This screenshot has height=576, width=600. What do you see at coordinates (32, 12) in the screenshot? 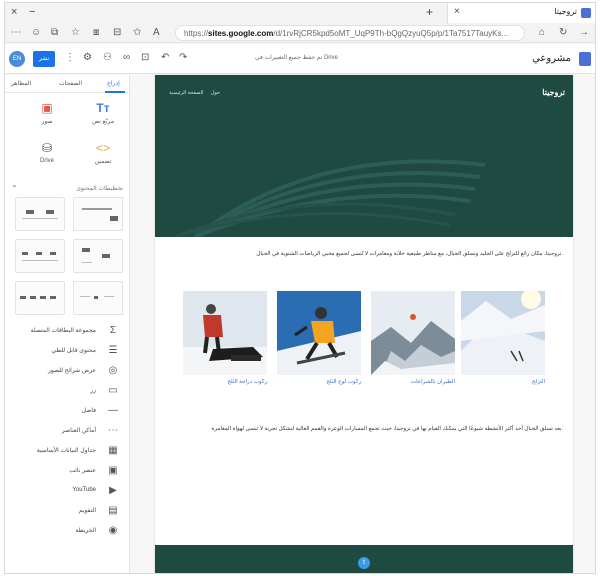
I see `minimize-window-icon: −` at bounding box center [32, 12].